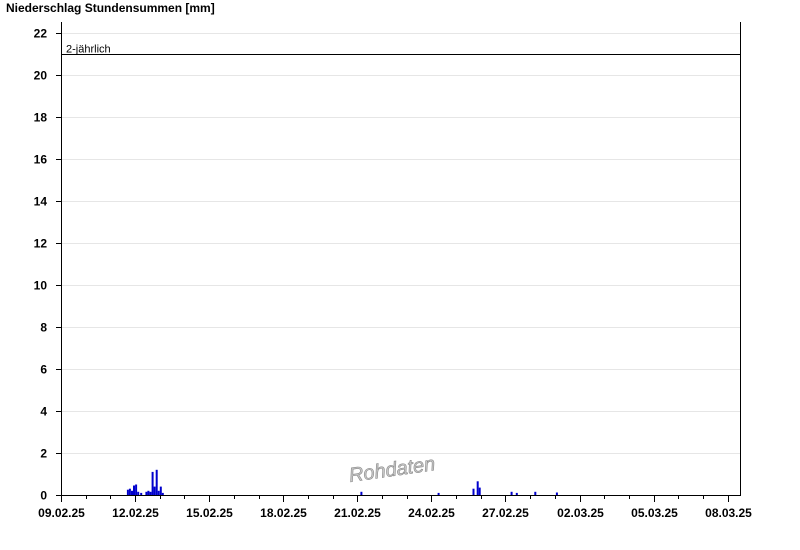 The image size is (800, 550). What do you see at coordinates (41, 202) in the screenshot?
I see `y-tick-label: 14` at bounding box center [41, 202].